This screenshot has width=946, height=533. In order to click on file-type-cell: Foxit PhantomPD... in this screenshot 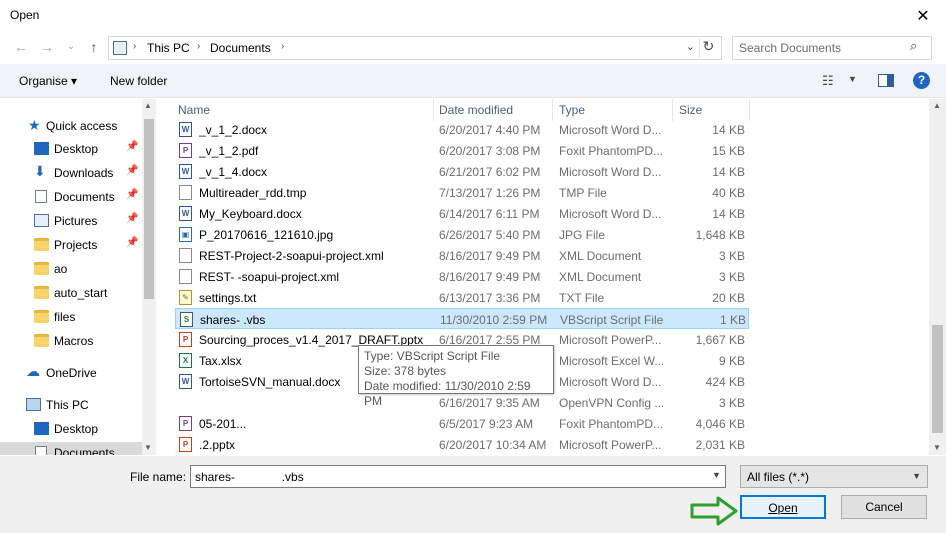, I will do `click(611, 424)`.